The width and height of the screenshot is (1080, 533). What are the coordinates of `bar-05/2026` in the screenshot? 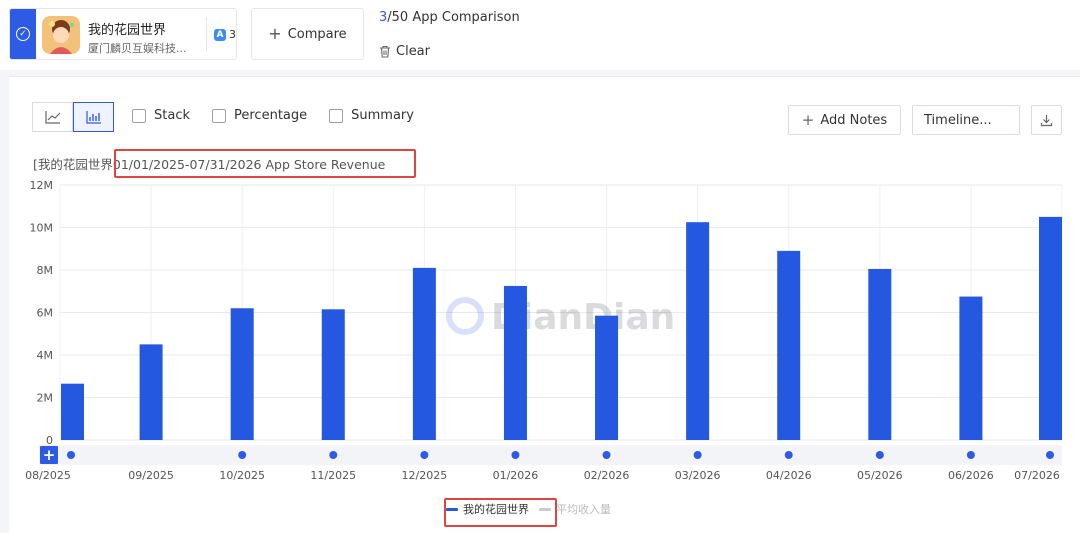 It's located at (880, 354).